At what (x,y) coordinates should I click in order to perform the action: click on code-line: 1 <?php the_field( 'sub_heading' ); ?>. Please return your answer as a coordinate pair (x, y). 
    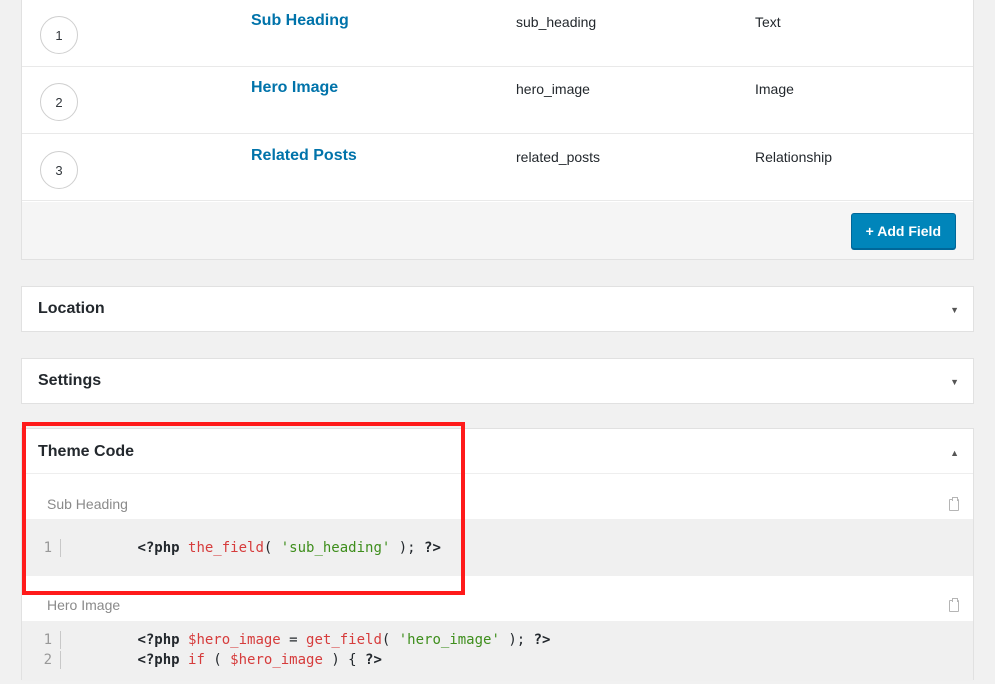
    Looking at the image, I should click on (231, 548).